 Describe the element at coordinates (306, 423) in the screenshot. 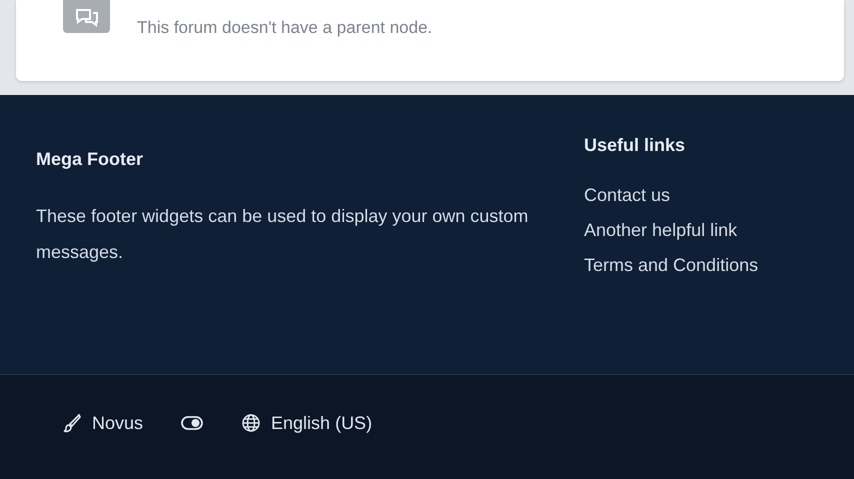

I see `language-chooser: English (US)` at that location.